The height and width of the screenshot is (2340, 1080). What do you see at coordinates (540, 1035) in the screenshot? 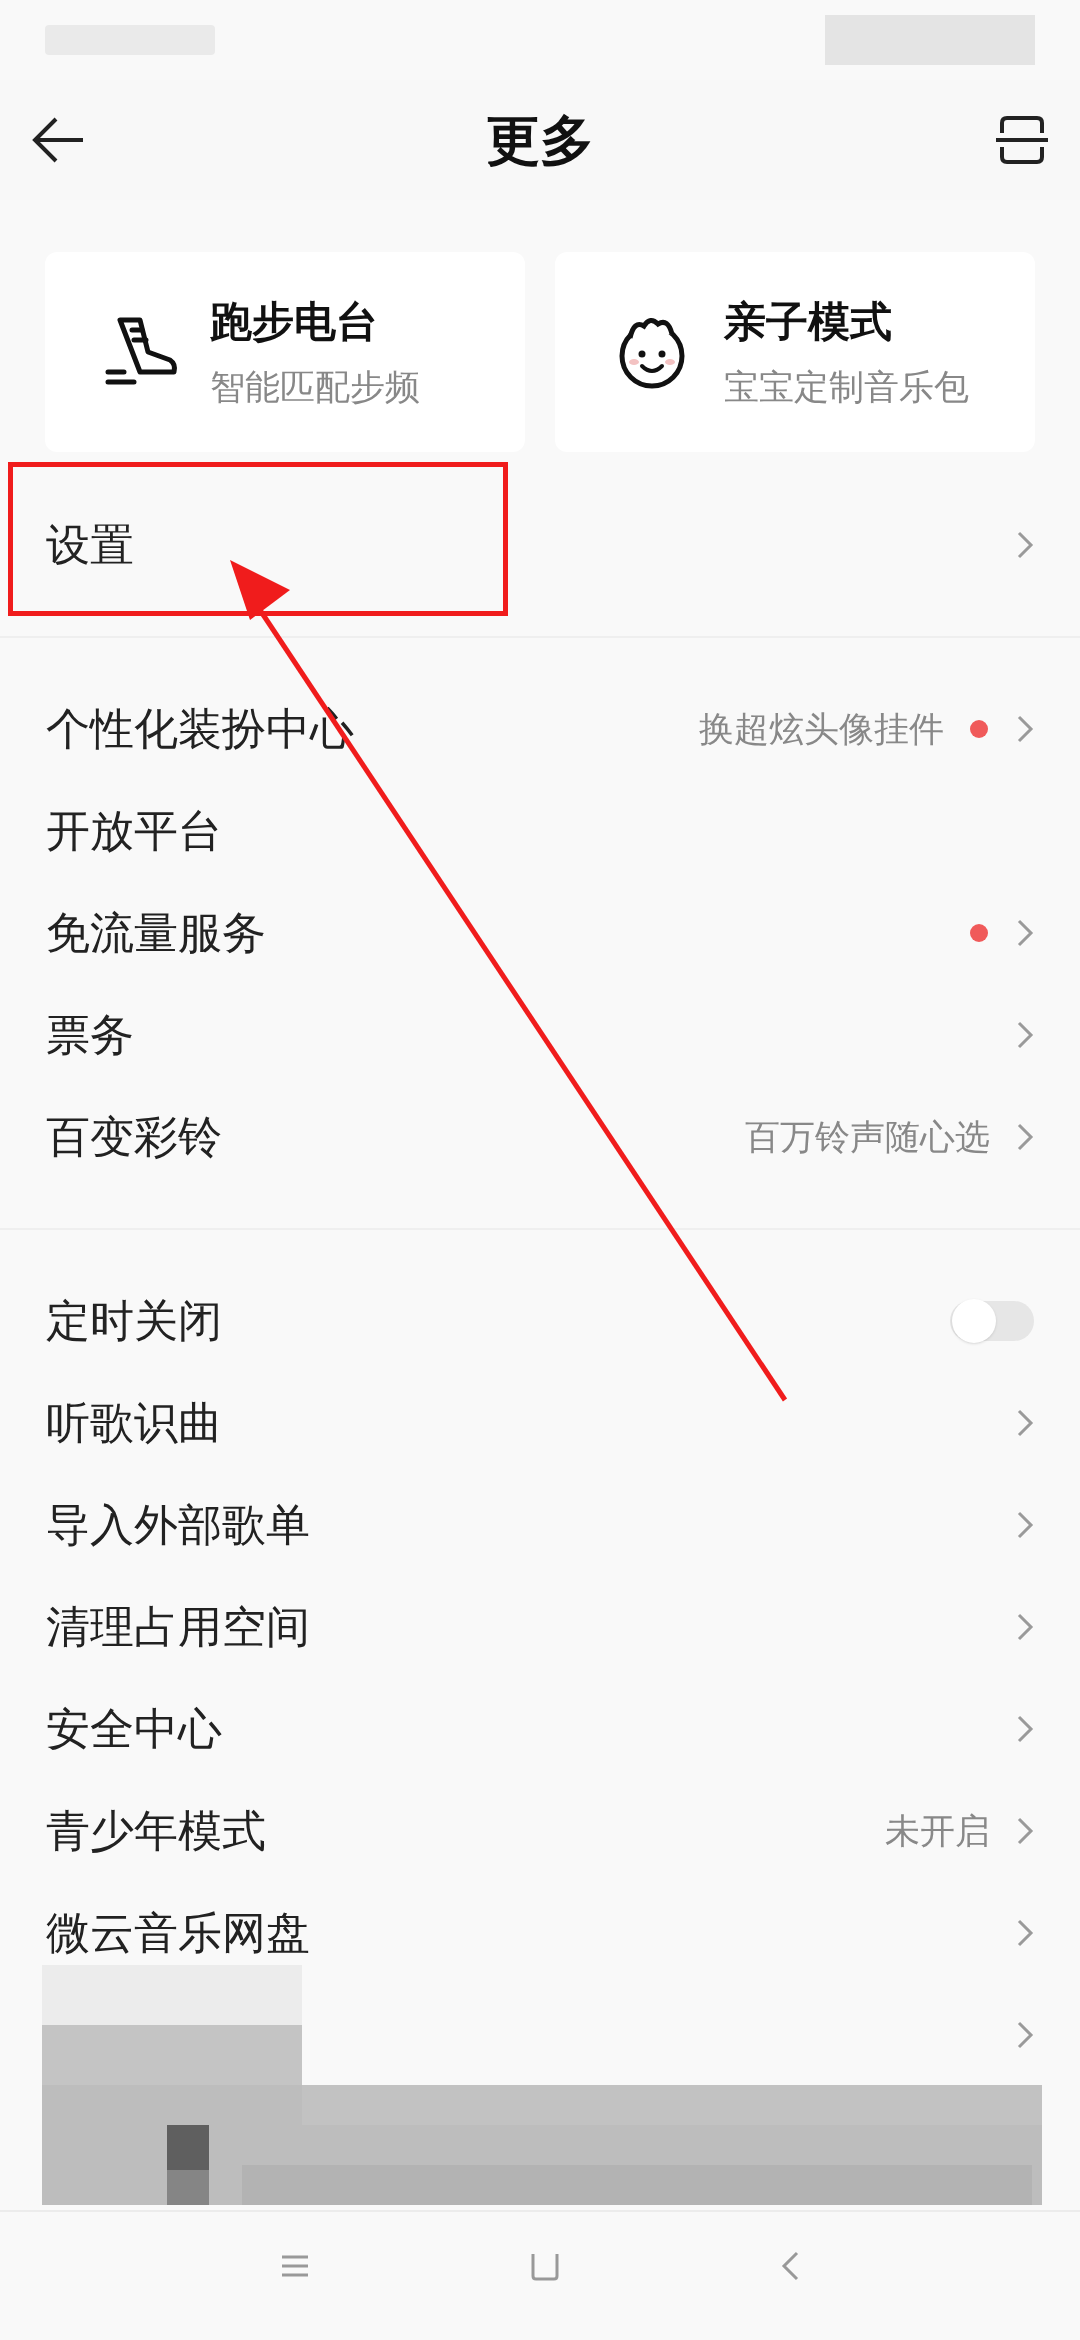
I see `menu-item: 票务` at bounding box center [540, 1035].